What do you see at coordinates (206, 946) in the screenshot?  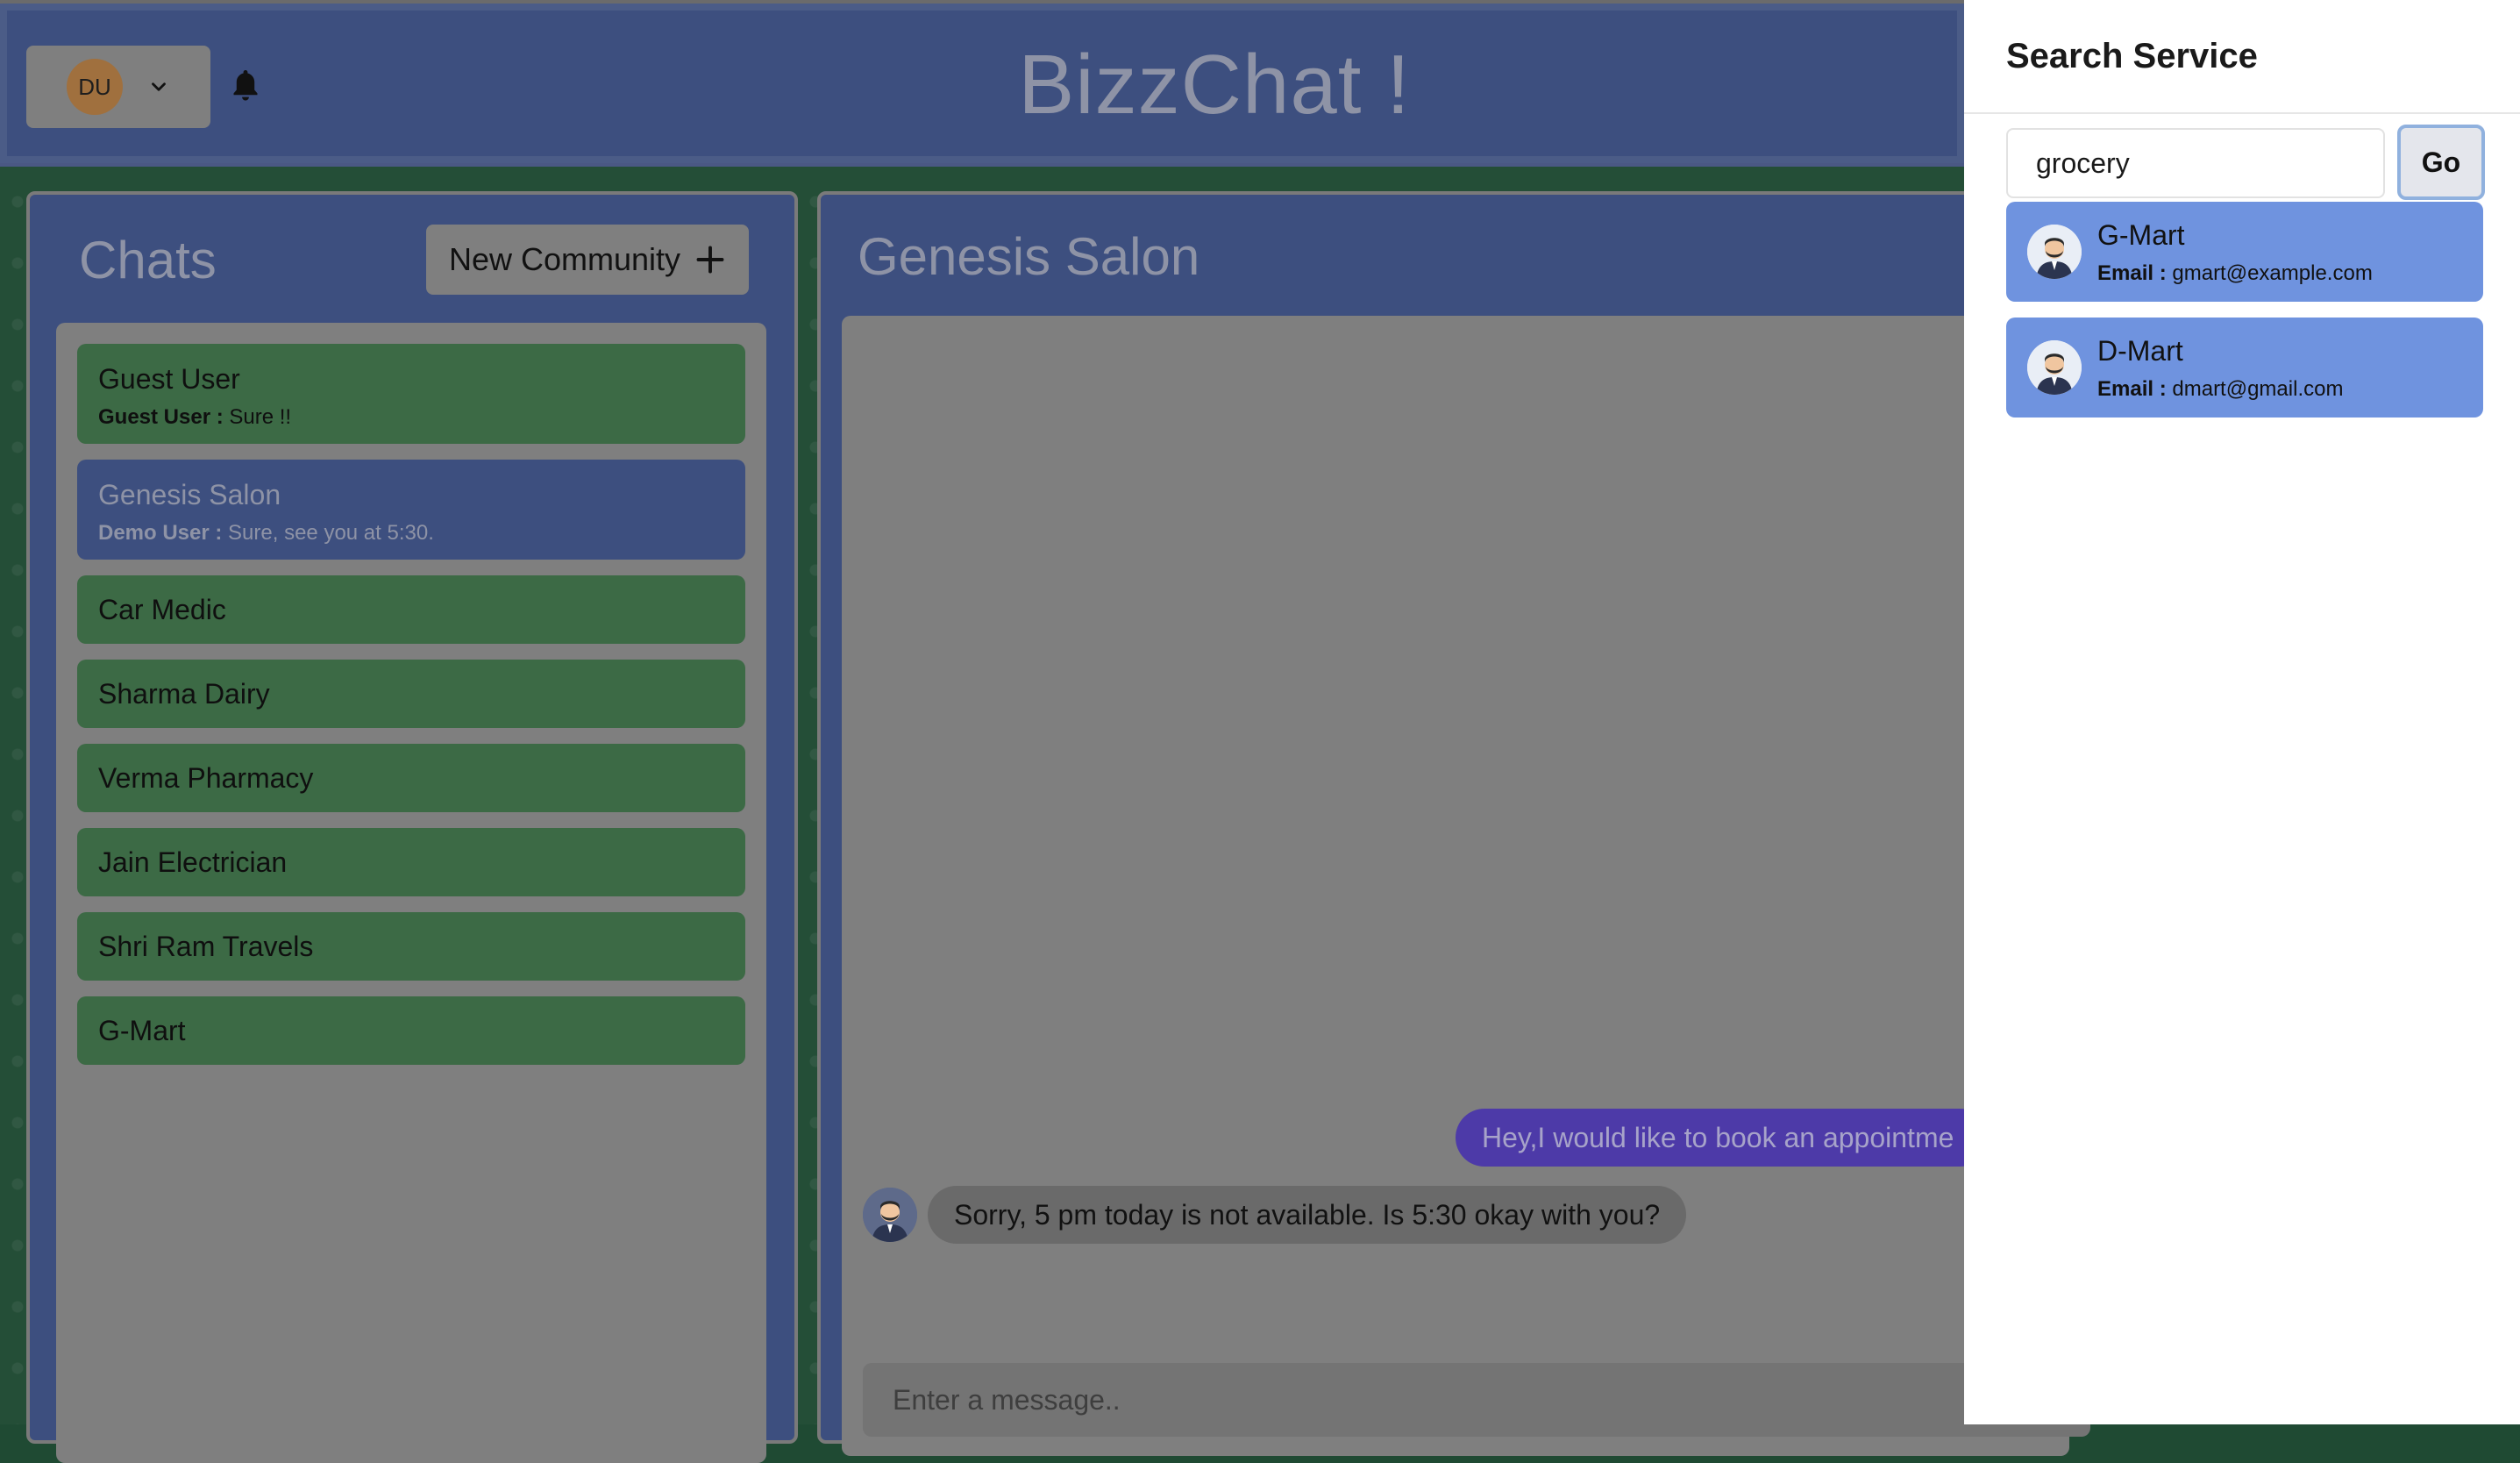 I see `chat-item-name: Shri Ram Travels` at bounding box center [206, 946].